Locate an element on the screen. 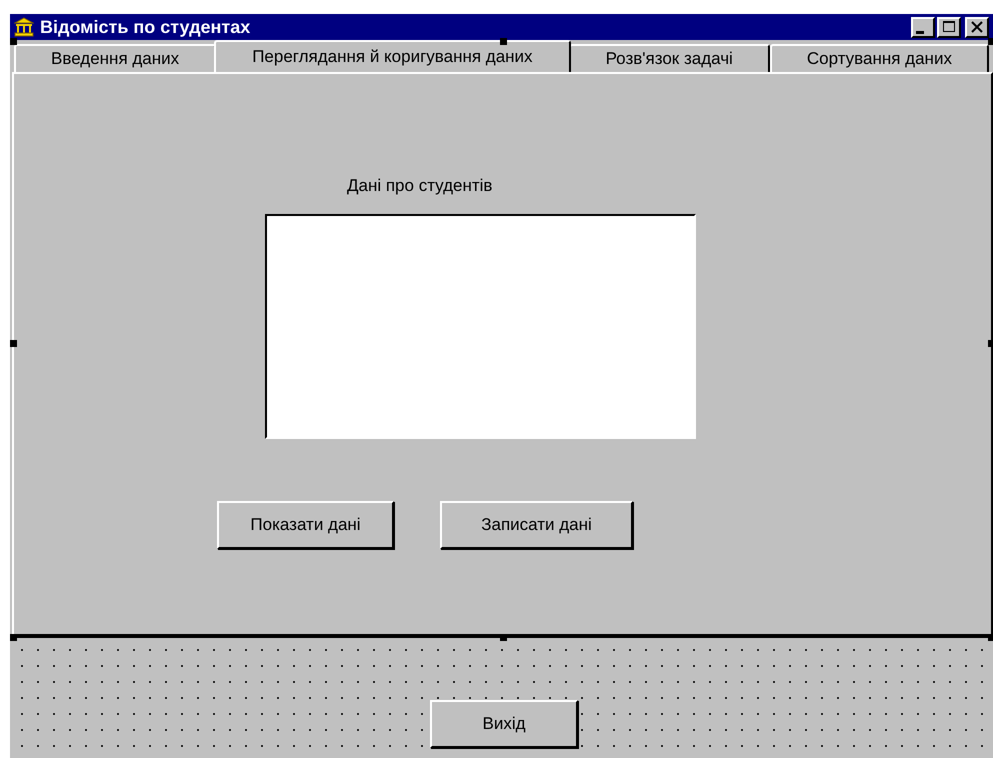 Image resolution: width=993 pixels, height=758 pixels. action-button: Записати дані is located at coordinates (536, 525).